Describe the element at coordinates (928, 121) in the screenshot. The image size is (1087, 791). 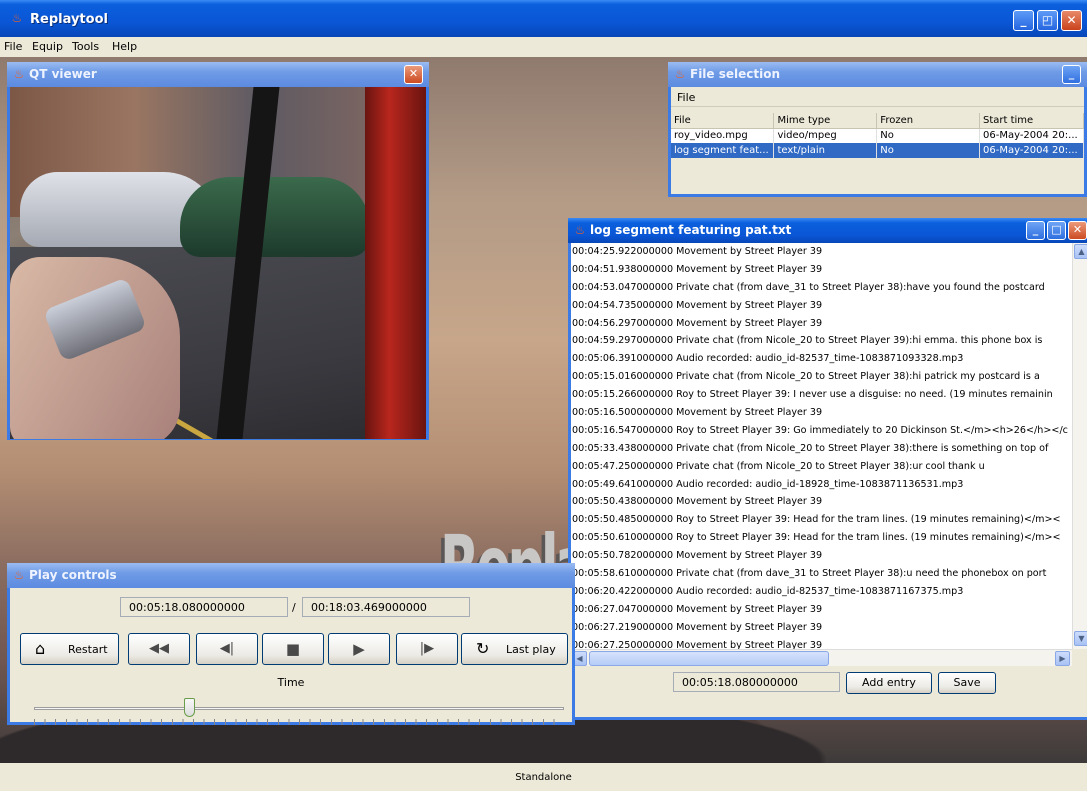
I see `column-header-frozen: Frozen` at that location.